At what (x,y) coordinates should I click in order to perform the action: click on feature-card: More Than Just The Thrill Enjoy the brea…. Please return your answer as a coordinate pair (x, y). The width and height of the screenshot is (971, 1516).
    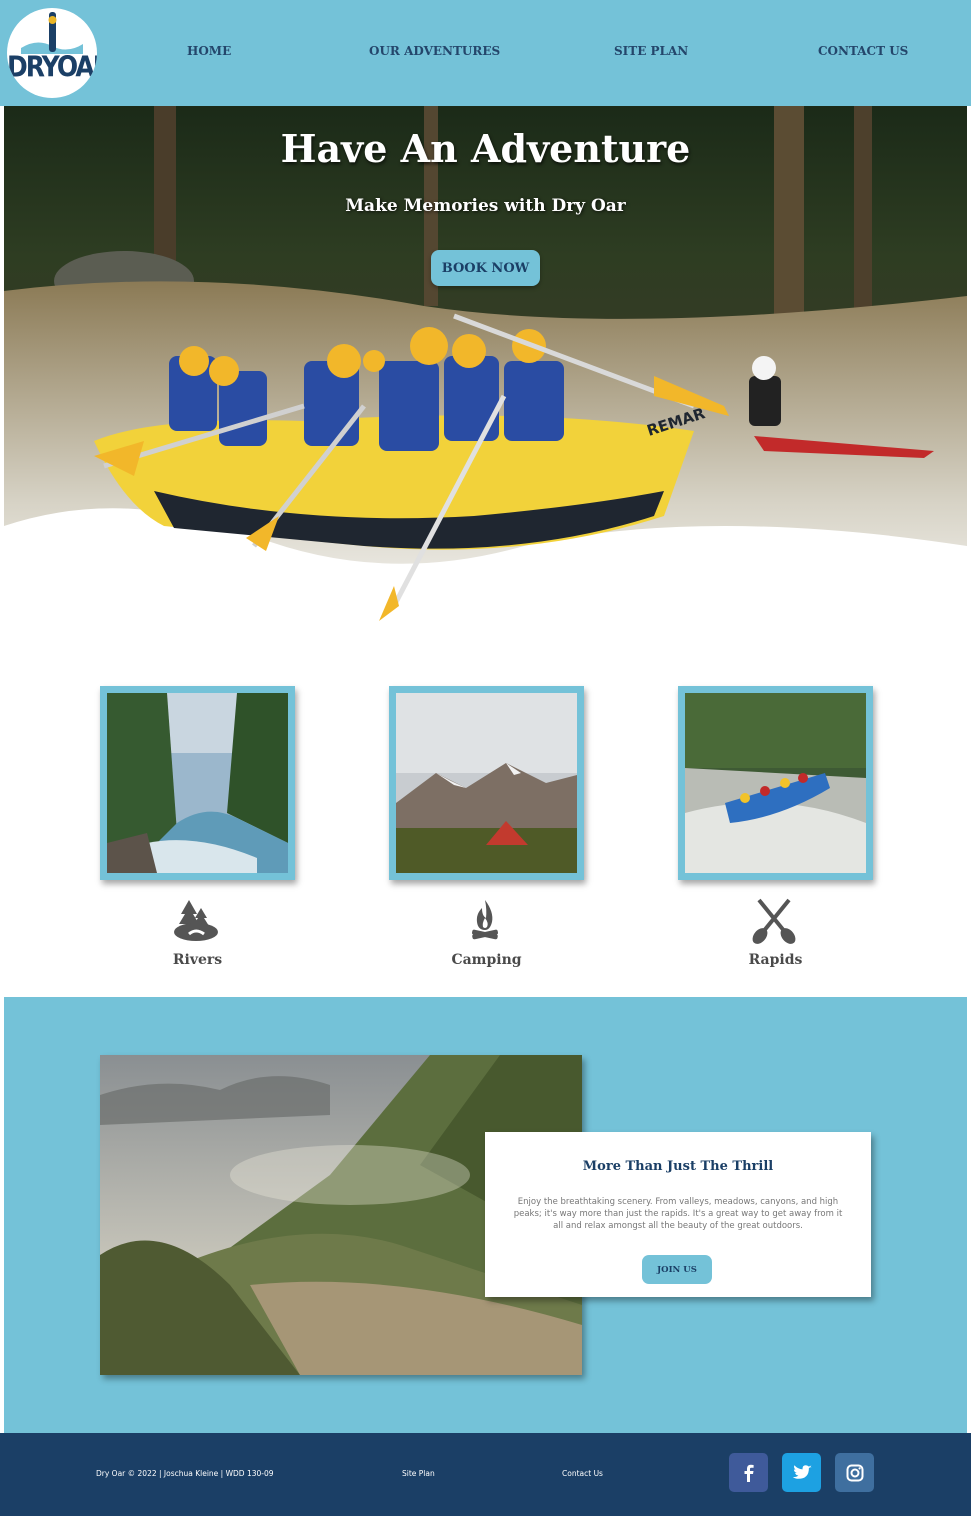
    Looking at the image, I should click on (678, 1214).